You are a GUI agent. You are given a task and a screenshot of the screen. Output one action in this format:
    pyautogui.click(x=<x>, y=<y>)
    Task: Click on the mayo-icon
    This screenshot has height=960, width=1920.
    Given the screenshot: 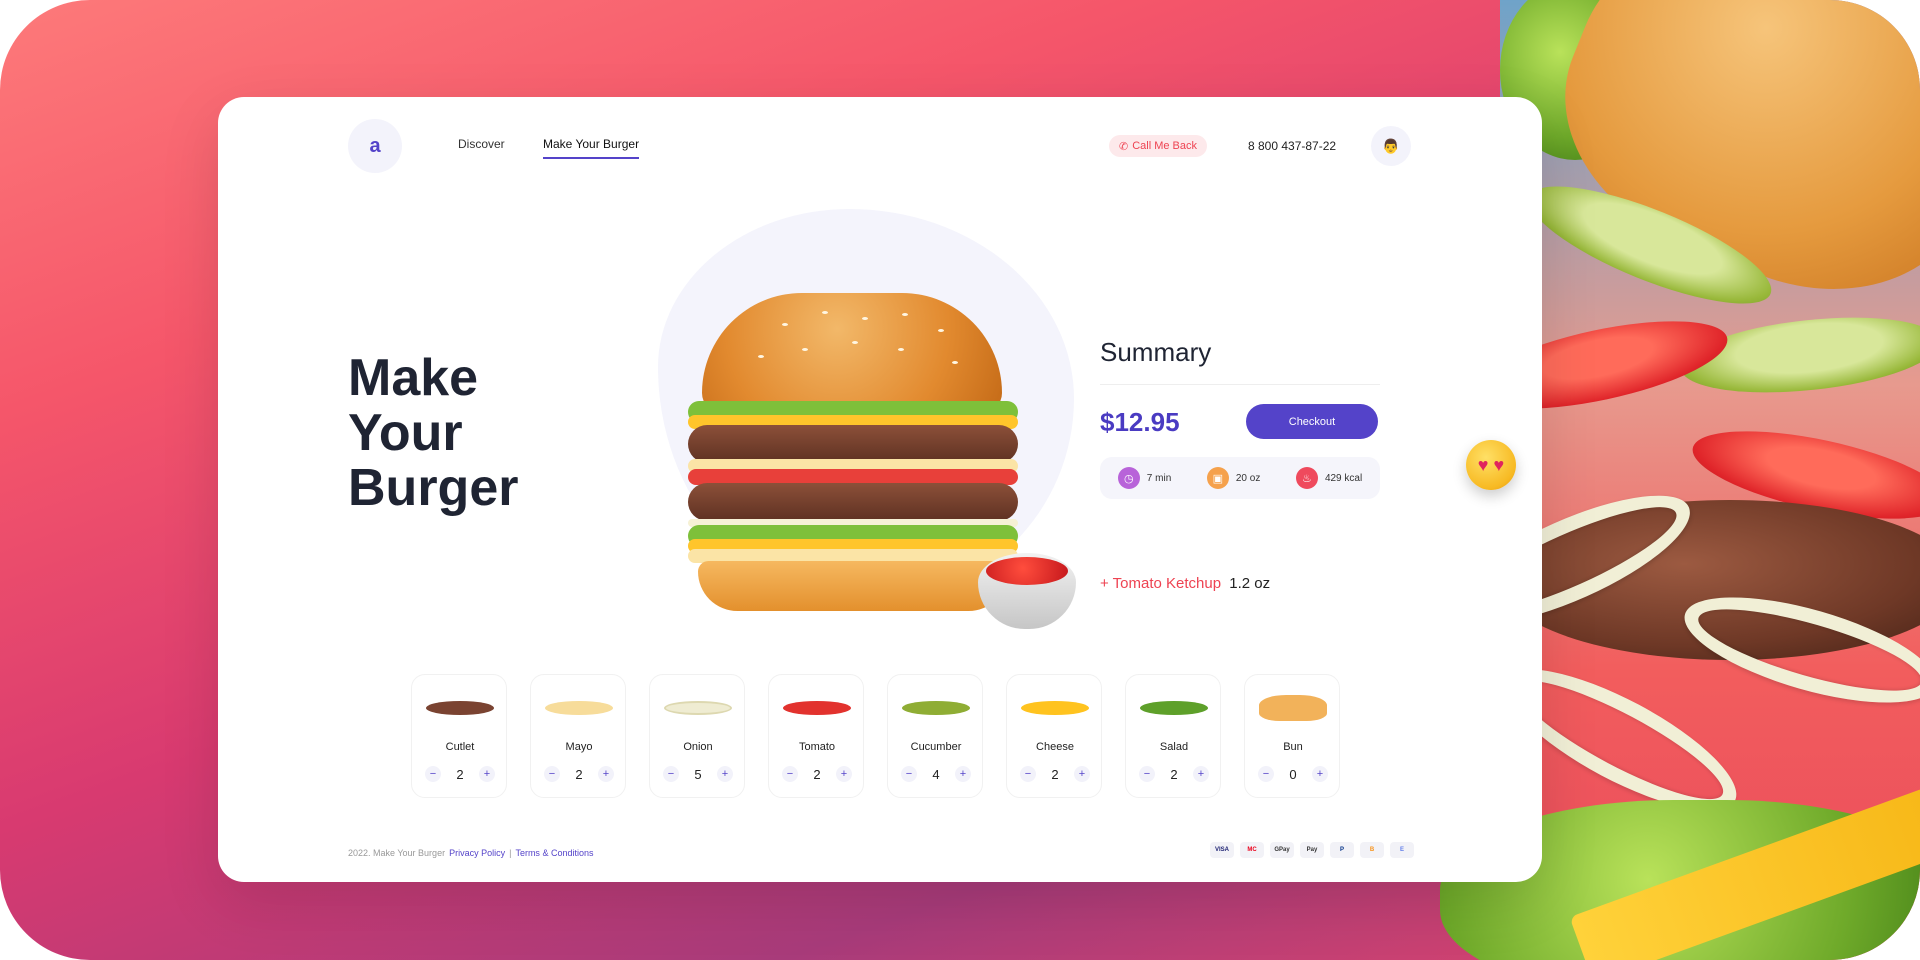 What is the action you would take?
    pyautogui.click(x=579, y=708)
    